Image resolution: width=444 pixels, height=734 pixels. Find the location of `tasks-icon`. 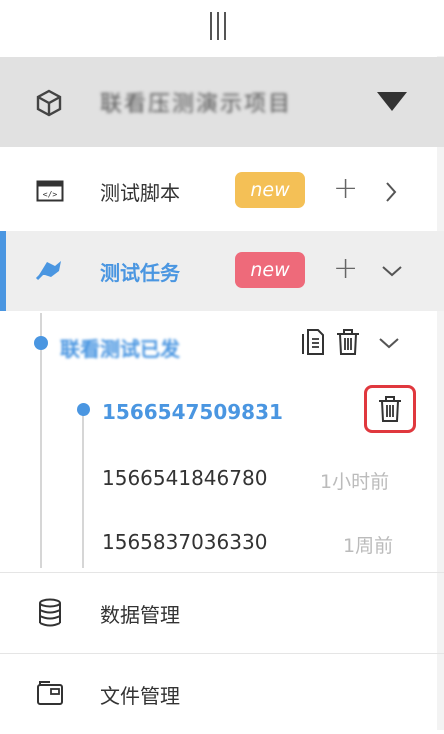

tasks-icon is located at coordinates (48, 271).